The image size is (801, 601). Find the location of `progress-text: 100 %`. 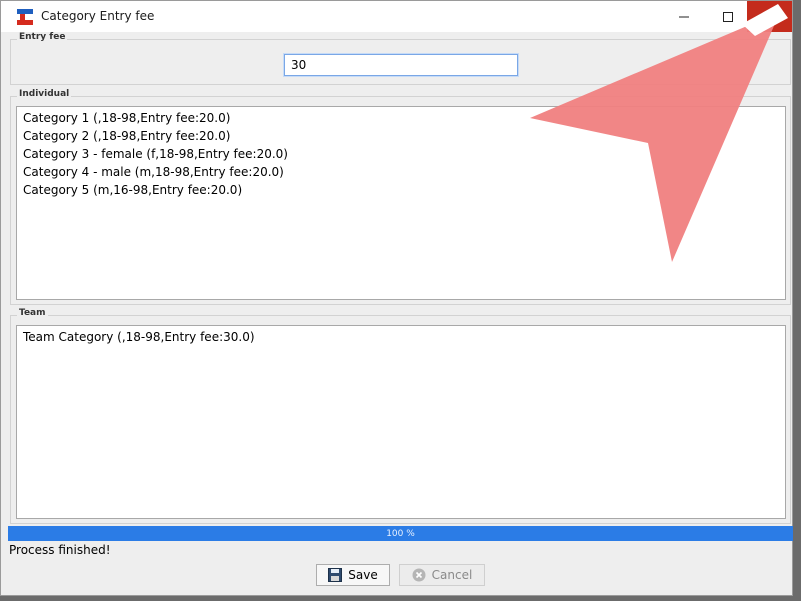

progress-text: 100 % is located at coordinates (400, 533).